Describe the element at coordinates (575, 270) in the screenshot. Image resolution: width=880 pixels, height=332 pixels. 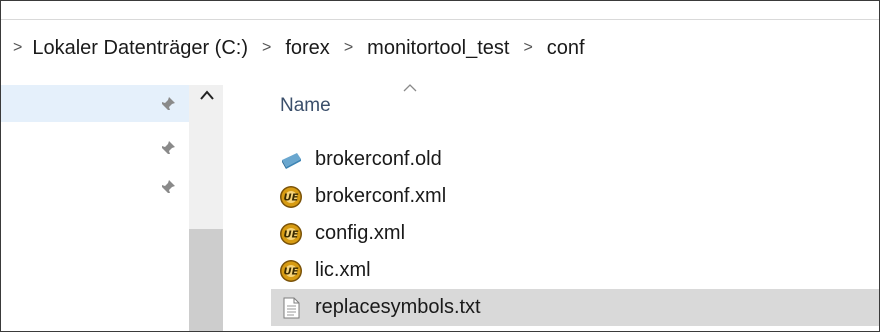
I see `file-row: UE lic.xml` at that location.